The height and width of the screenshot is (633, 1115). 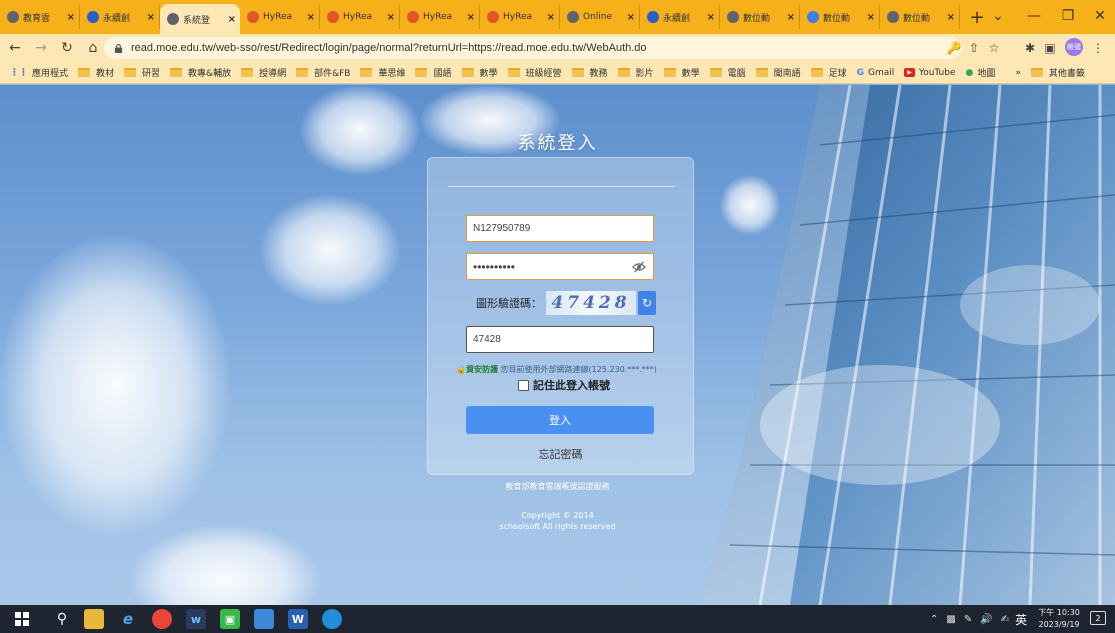 What do you see at coordinates (828, 72) in the screenshot?
I see `bookmark-item: 足球` at bounding box center [828, 72].